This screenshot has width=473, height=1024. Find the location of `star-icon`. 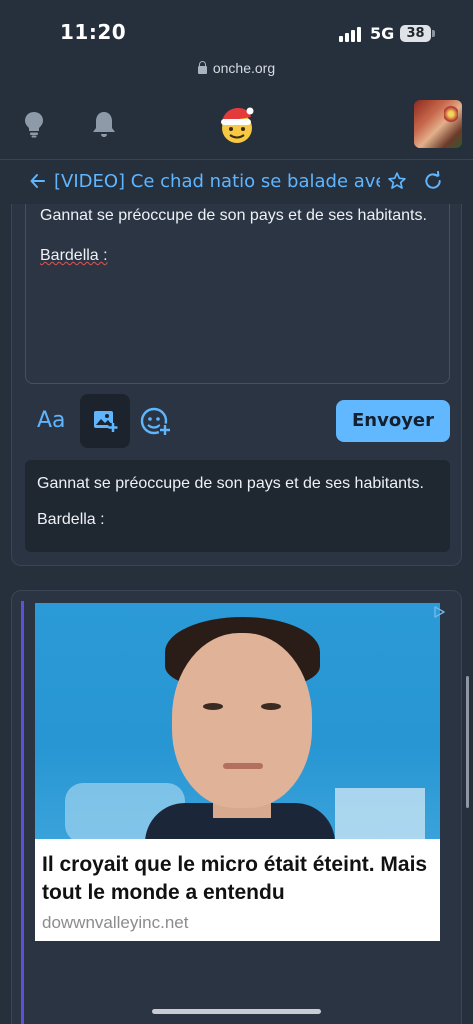

star-icon is located at coordinates (397, 181).